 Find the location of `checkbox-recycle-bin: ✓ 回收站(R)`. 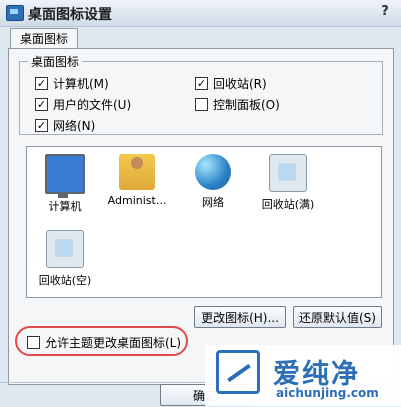

checkbox-recycle-bin: ✓ 回收站(R) is located at coordinates (231, 83).